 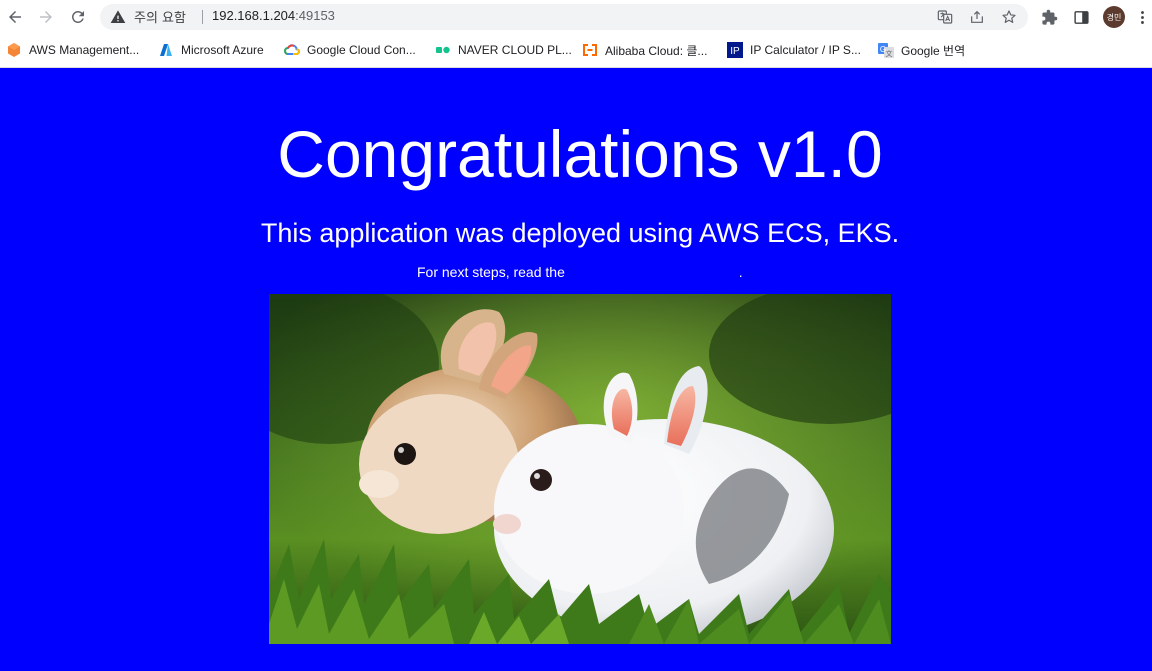 I want to click on bookmark-label: Microsoft Azure, so click(x=222, y=50).